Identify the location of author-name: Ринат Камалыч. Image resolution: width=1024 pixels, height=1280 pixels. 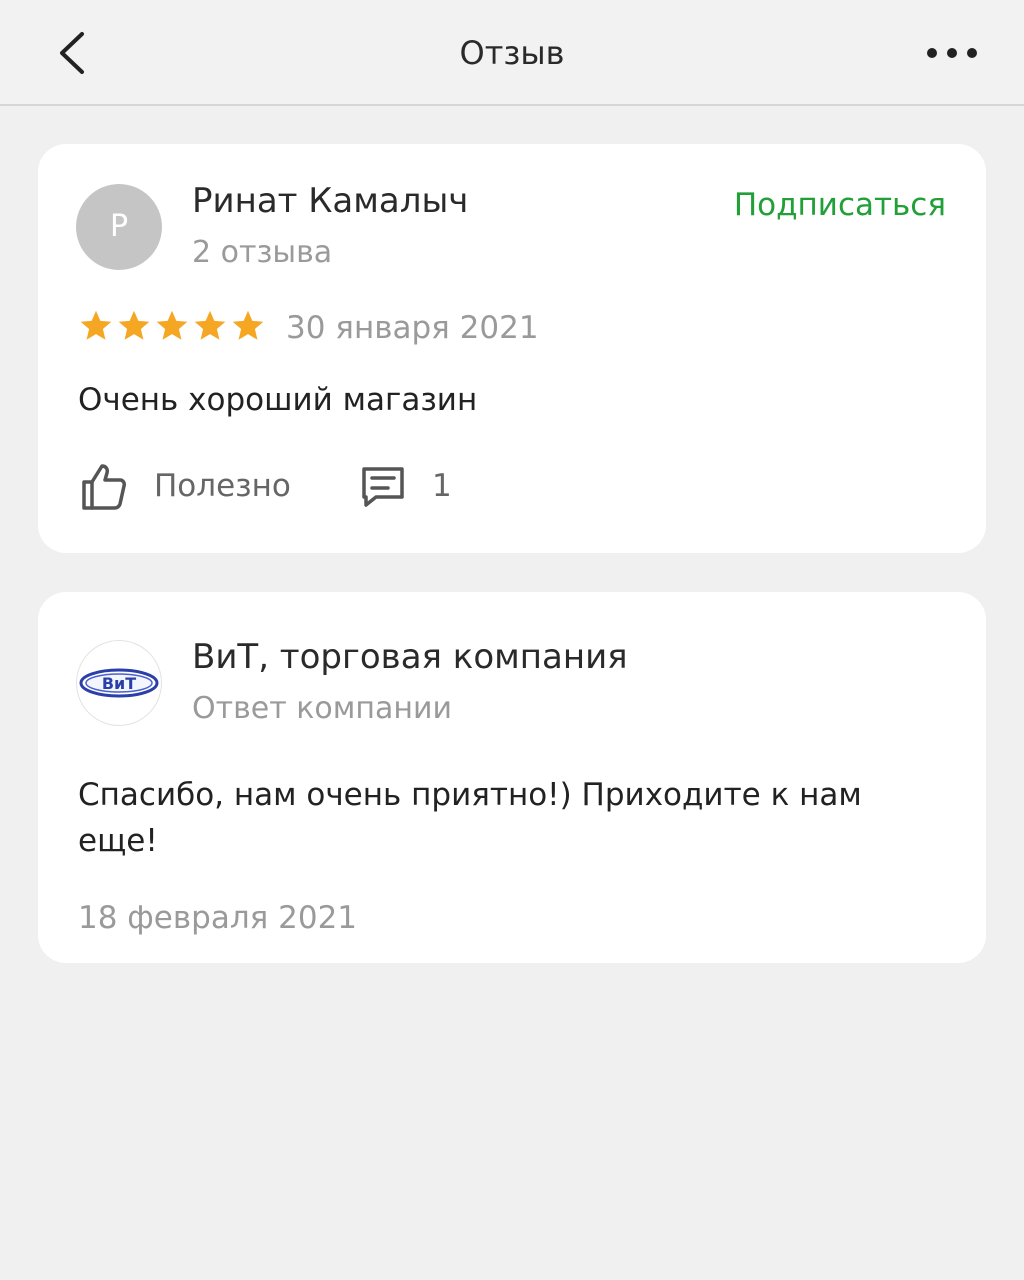
(330, 201).